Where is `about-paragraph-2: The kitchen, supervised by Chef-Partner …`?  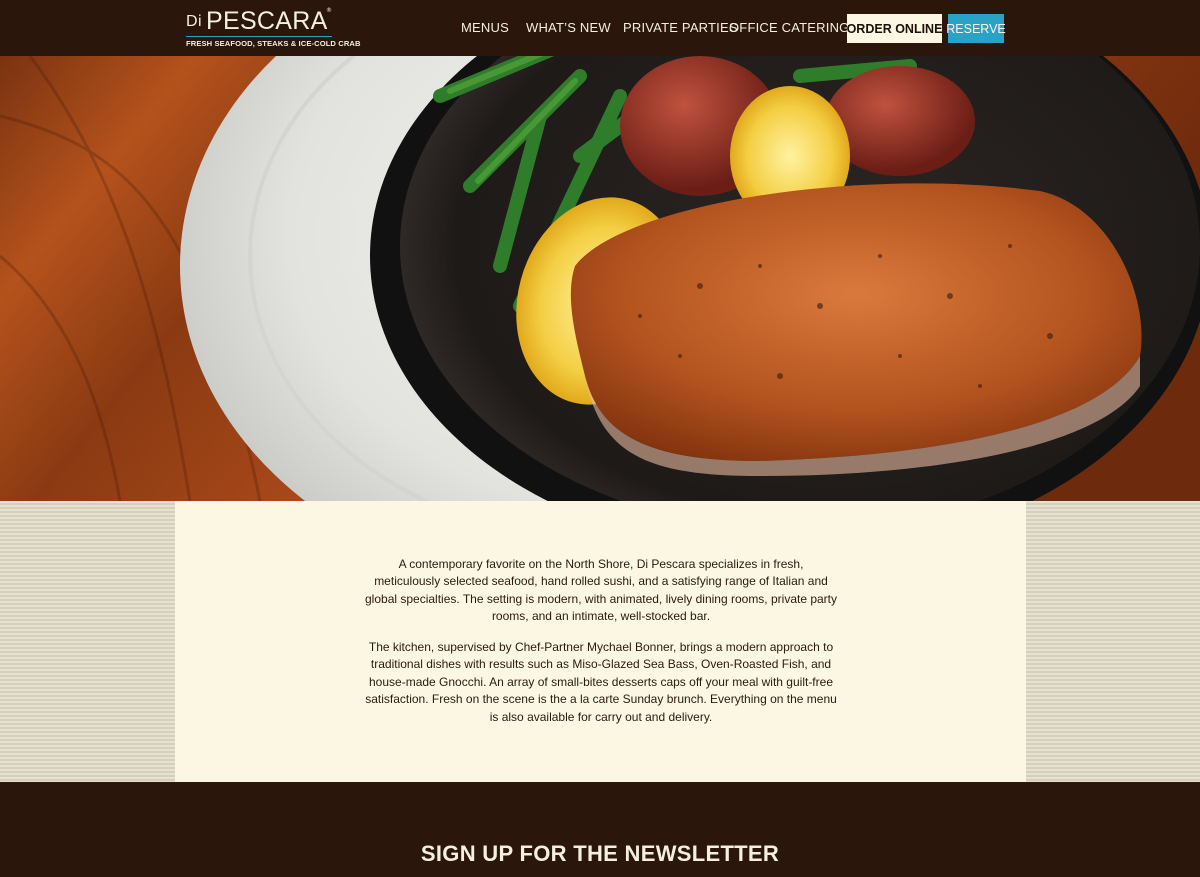 about-paragraph-2: The kitchen, supervised by Chef-Partner … is located at coordinates (601, 682).